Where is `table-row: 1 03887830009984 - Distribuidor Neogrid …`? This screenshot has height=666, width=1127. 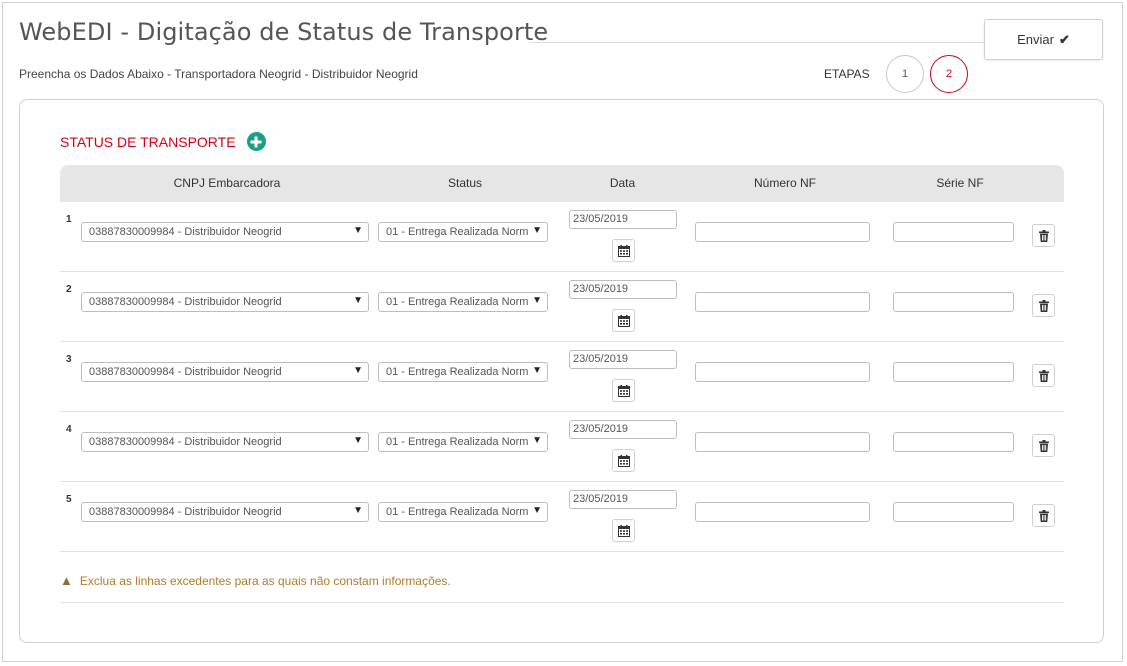
table-row: 1 03887830009984 - Distribuidor Neogrid … is located at coordinates (562, 237).